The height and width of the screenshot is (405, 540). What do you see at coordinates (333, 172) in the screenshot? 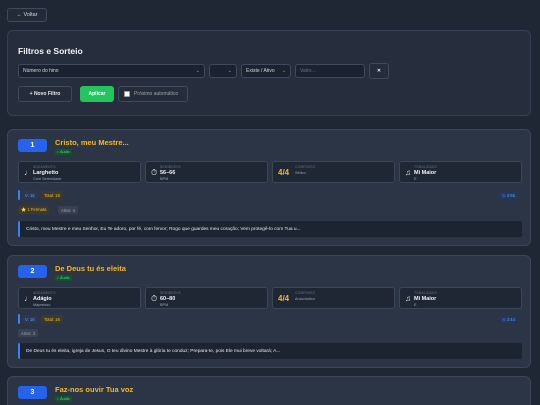
I see `meter-stat: 4/4 COMPASSO Sêtico` at bounding box center [333, 172].